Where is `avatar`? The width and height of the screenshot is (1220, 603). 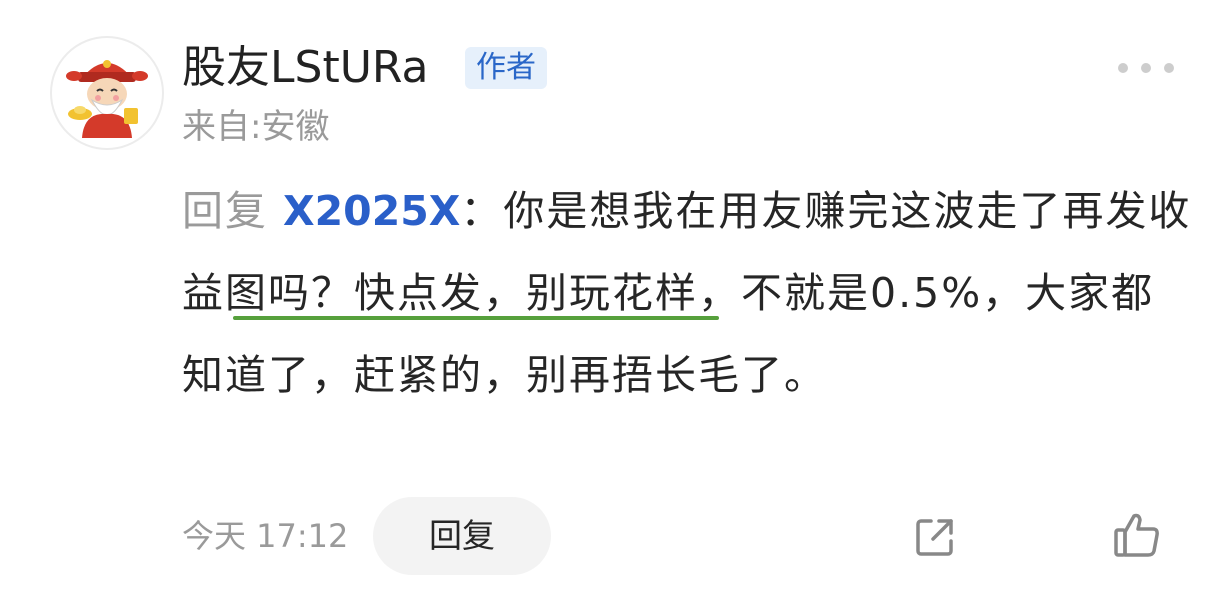 avatar is located at coordinates (107, 93).